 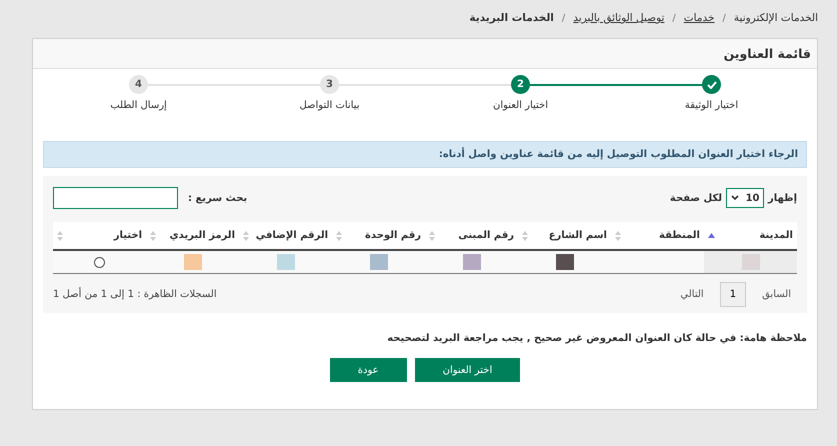 What do you see at coordinates (467, 370) in the screenshot?
I see `choose-address-button: اختر العنوان` at bounding box center [467, 370].